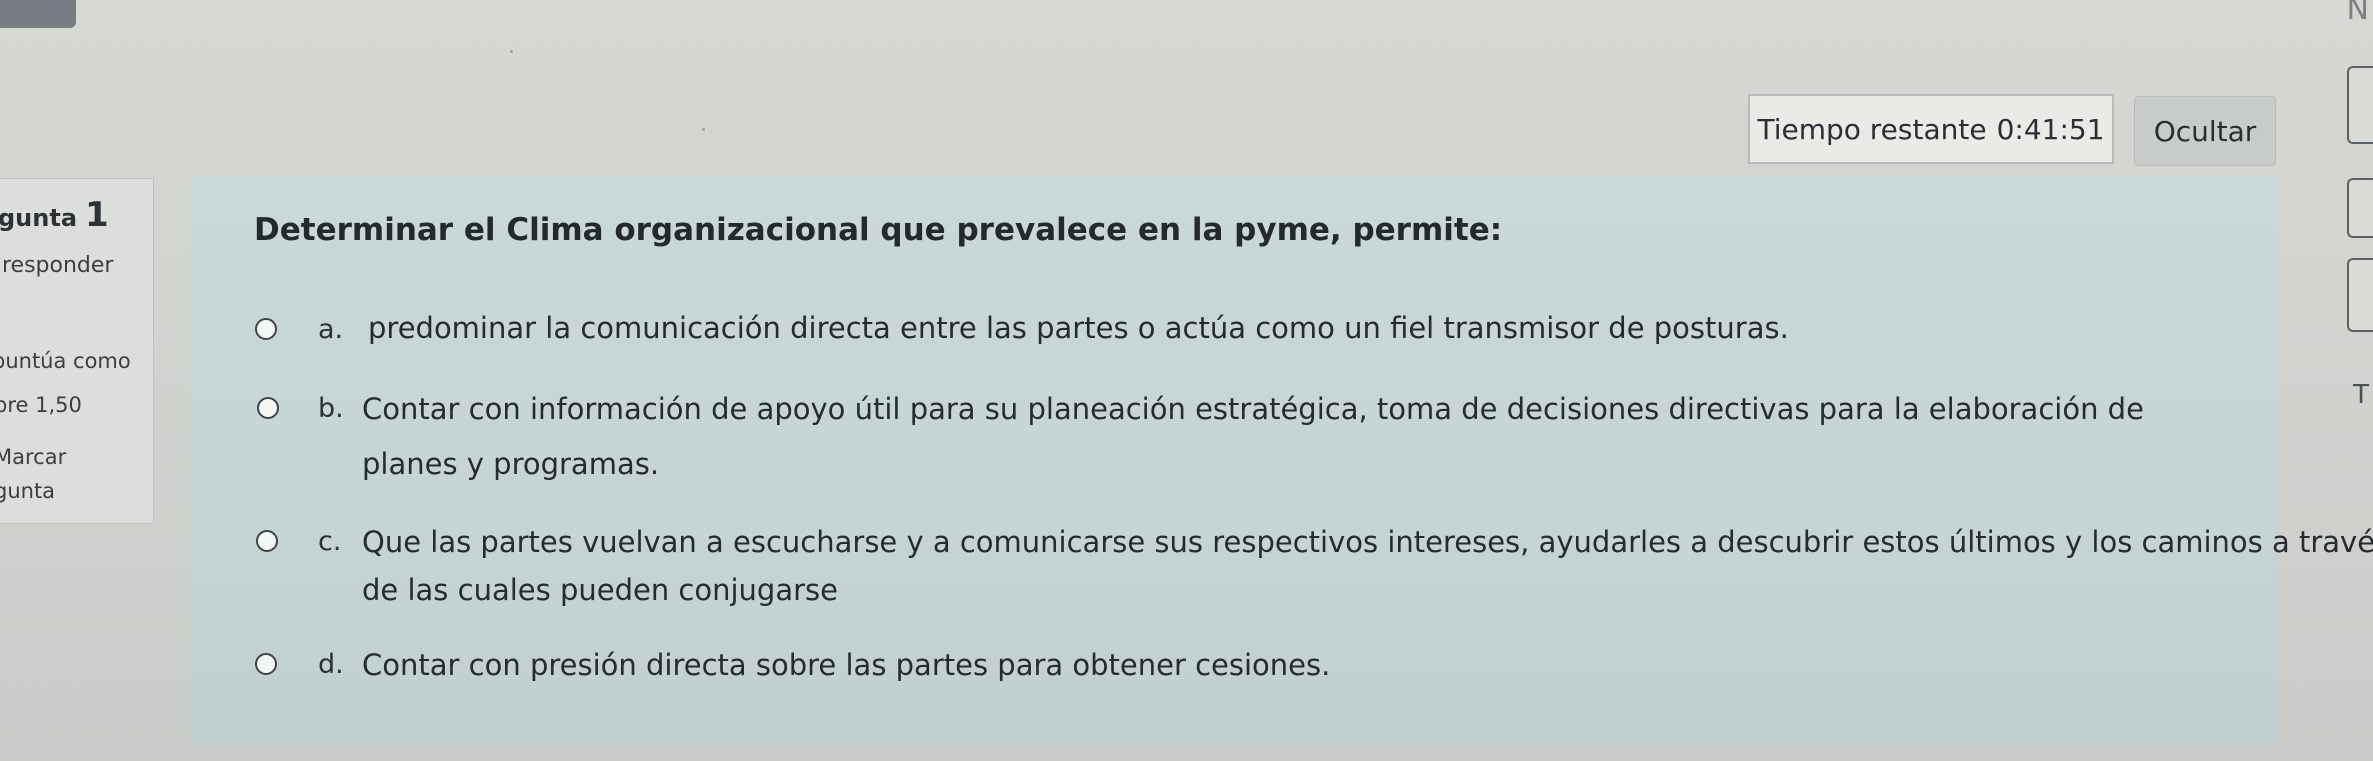 The height and width of the screenshot is (761, 2373). I want to click on timer-display: Tiempo restante 0:41:51, so click(1931, 129).